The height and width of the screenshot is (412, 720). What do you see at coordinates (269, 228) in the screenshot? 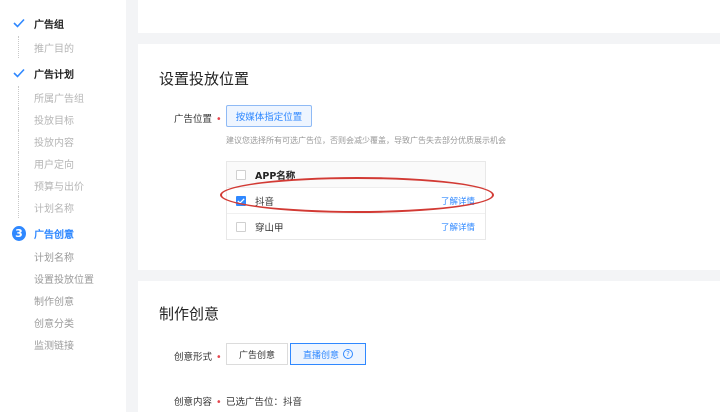
I see `app-name: 穿山甲` at bounding box center [269, 228].